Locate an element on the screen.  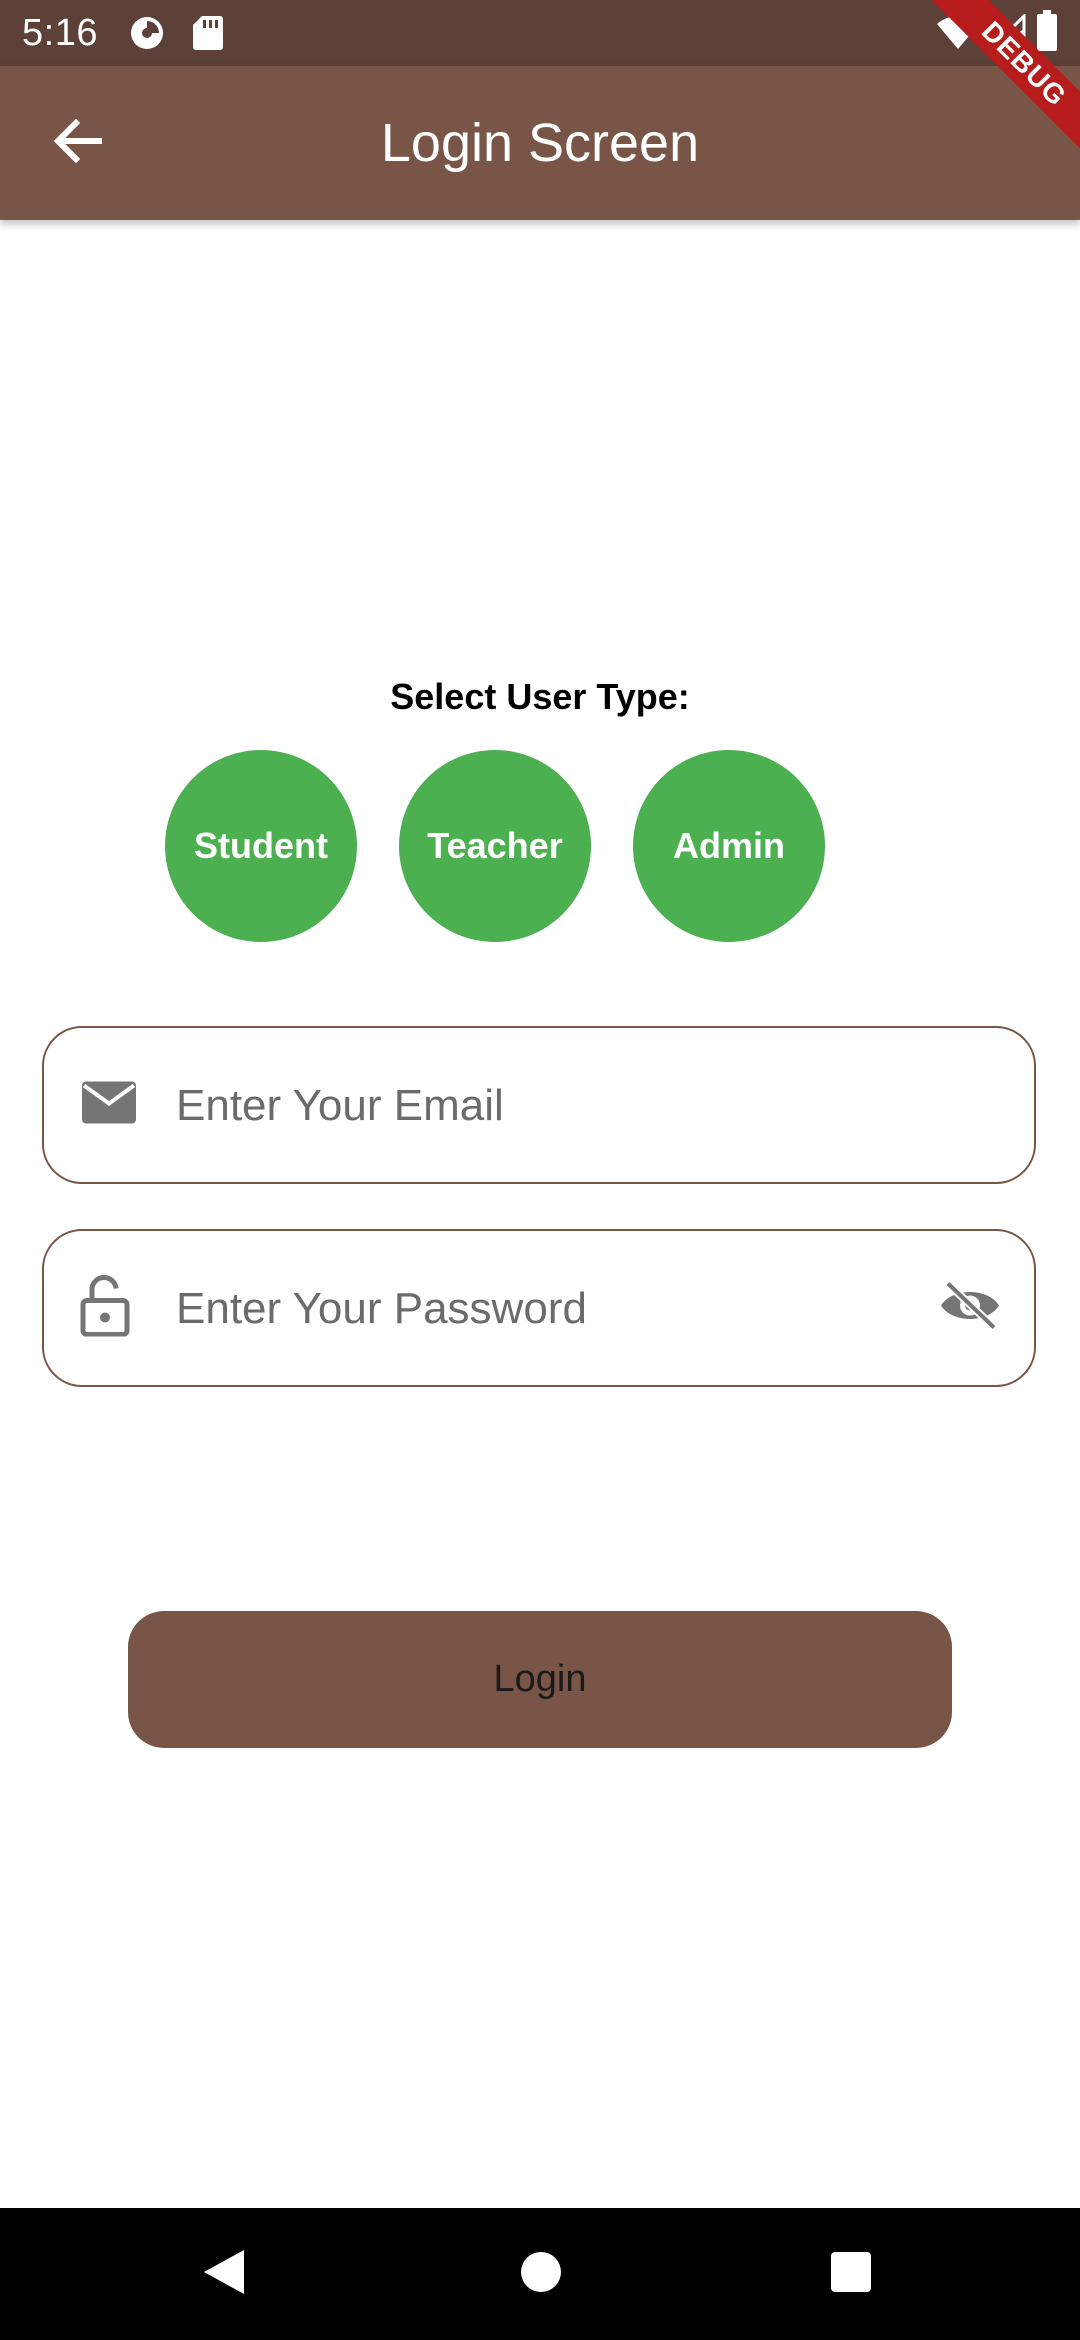
admin-button: Admin is located at coordinates (729, 846).